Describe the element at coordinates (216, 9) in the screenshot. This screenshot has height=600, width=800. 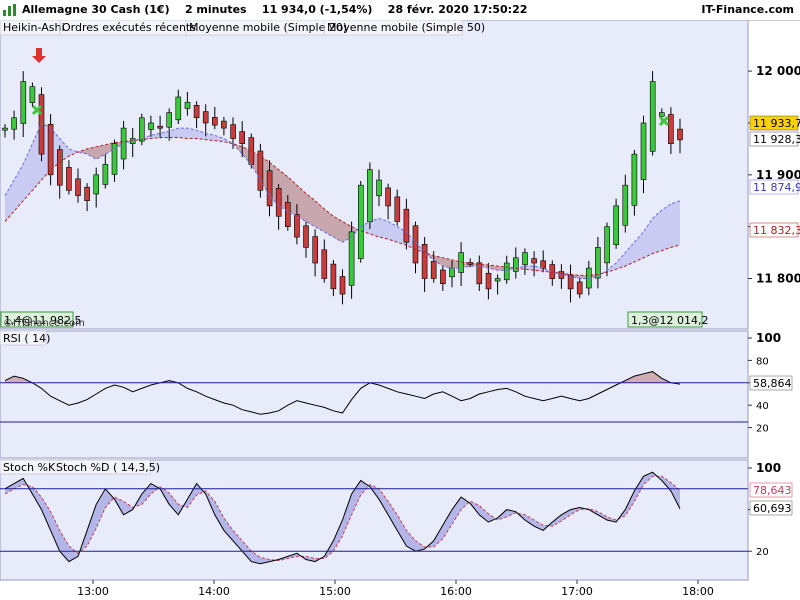
I see `timeframe: 2 minutes` at that location.